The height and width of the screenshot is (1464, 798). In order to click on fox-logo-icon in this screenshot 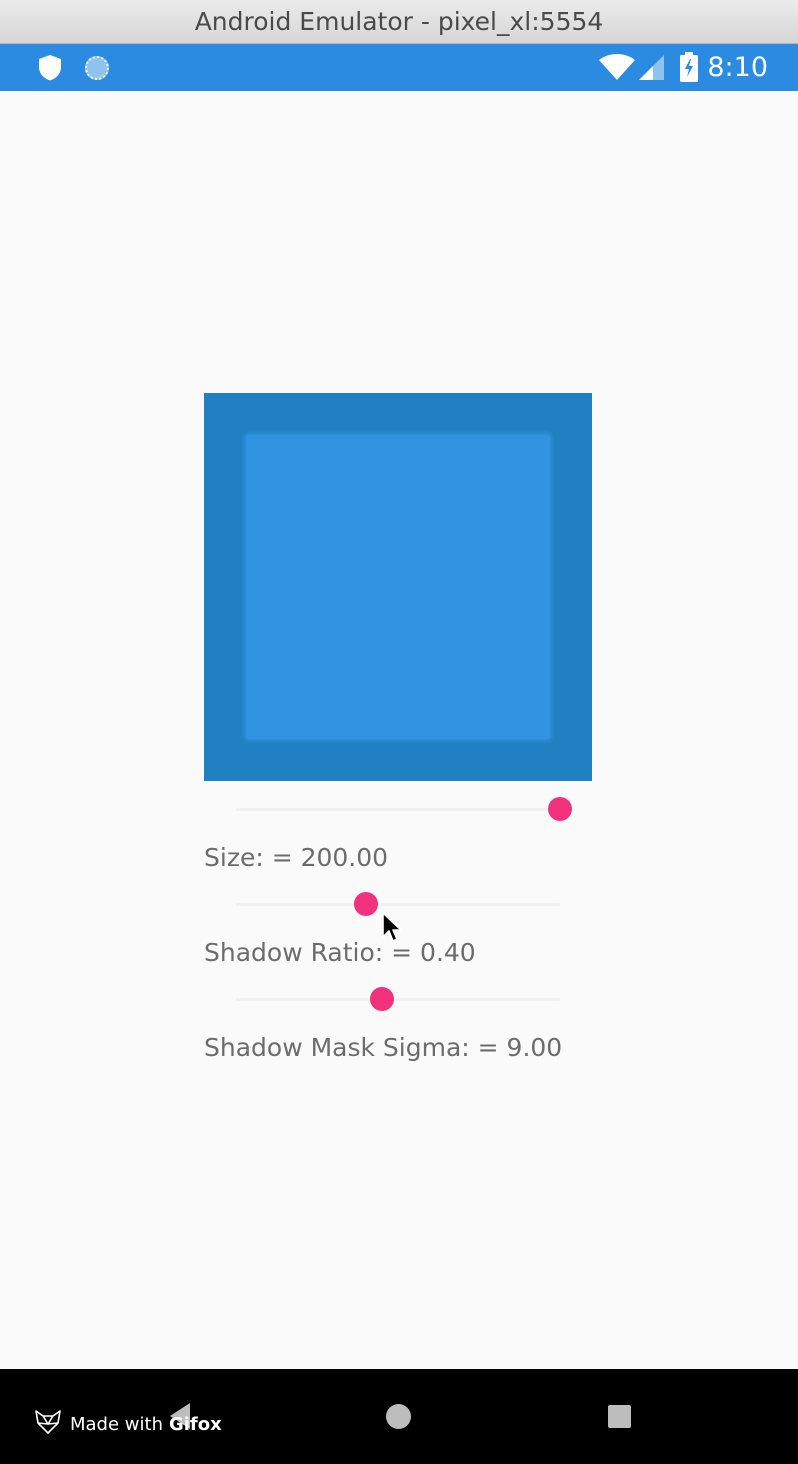, I will do `click(48, 1424)`.